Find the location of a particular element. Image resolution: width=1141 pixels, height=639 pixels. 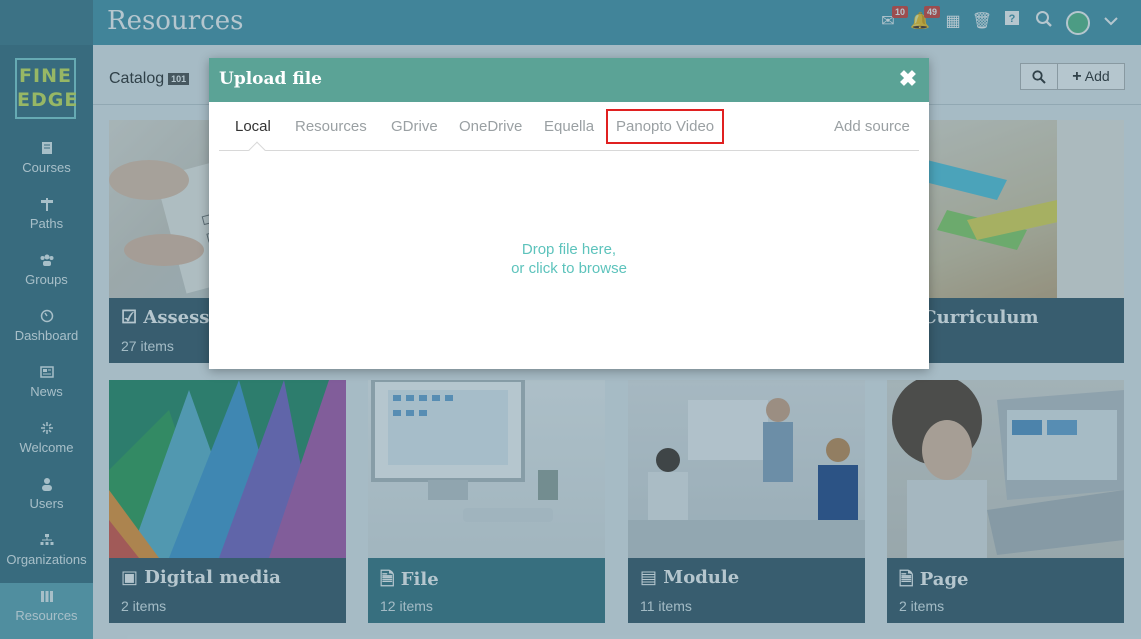

tab-resources: Resources is located at coordinates (331, 126).